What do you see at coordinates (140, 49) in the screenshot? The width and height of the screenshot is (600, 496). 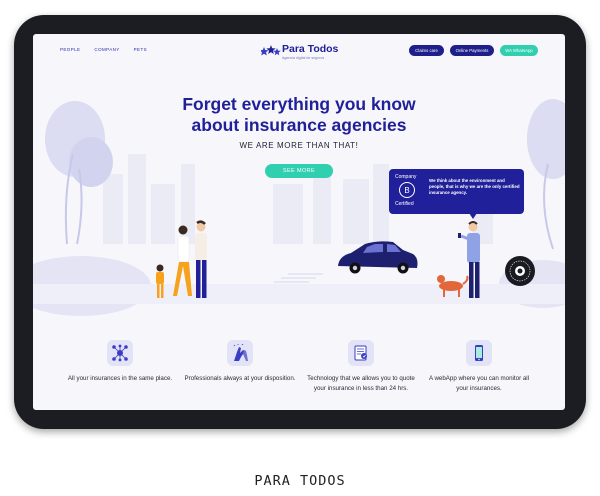 I see `nav-link-pets: PETS` at bounding box center [140, 49].